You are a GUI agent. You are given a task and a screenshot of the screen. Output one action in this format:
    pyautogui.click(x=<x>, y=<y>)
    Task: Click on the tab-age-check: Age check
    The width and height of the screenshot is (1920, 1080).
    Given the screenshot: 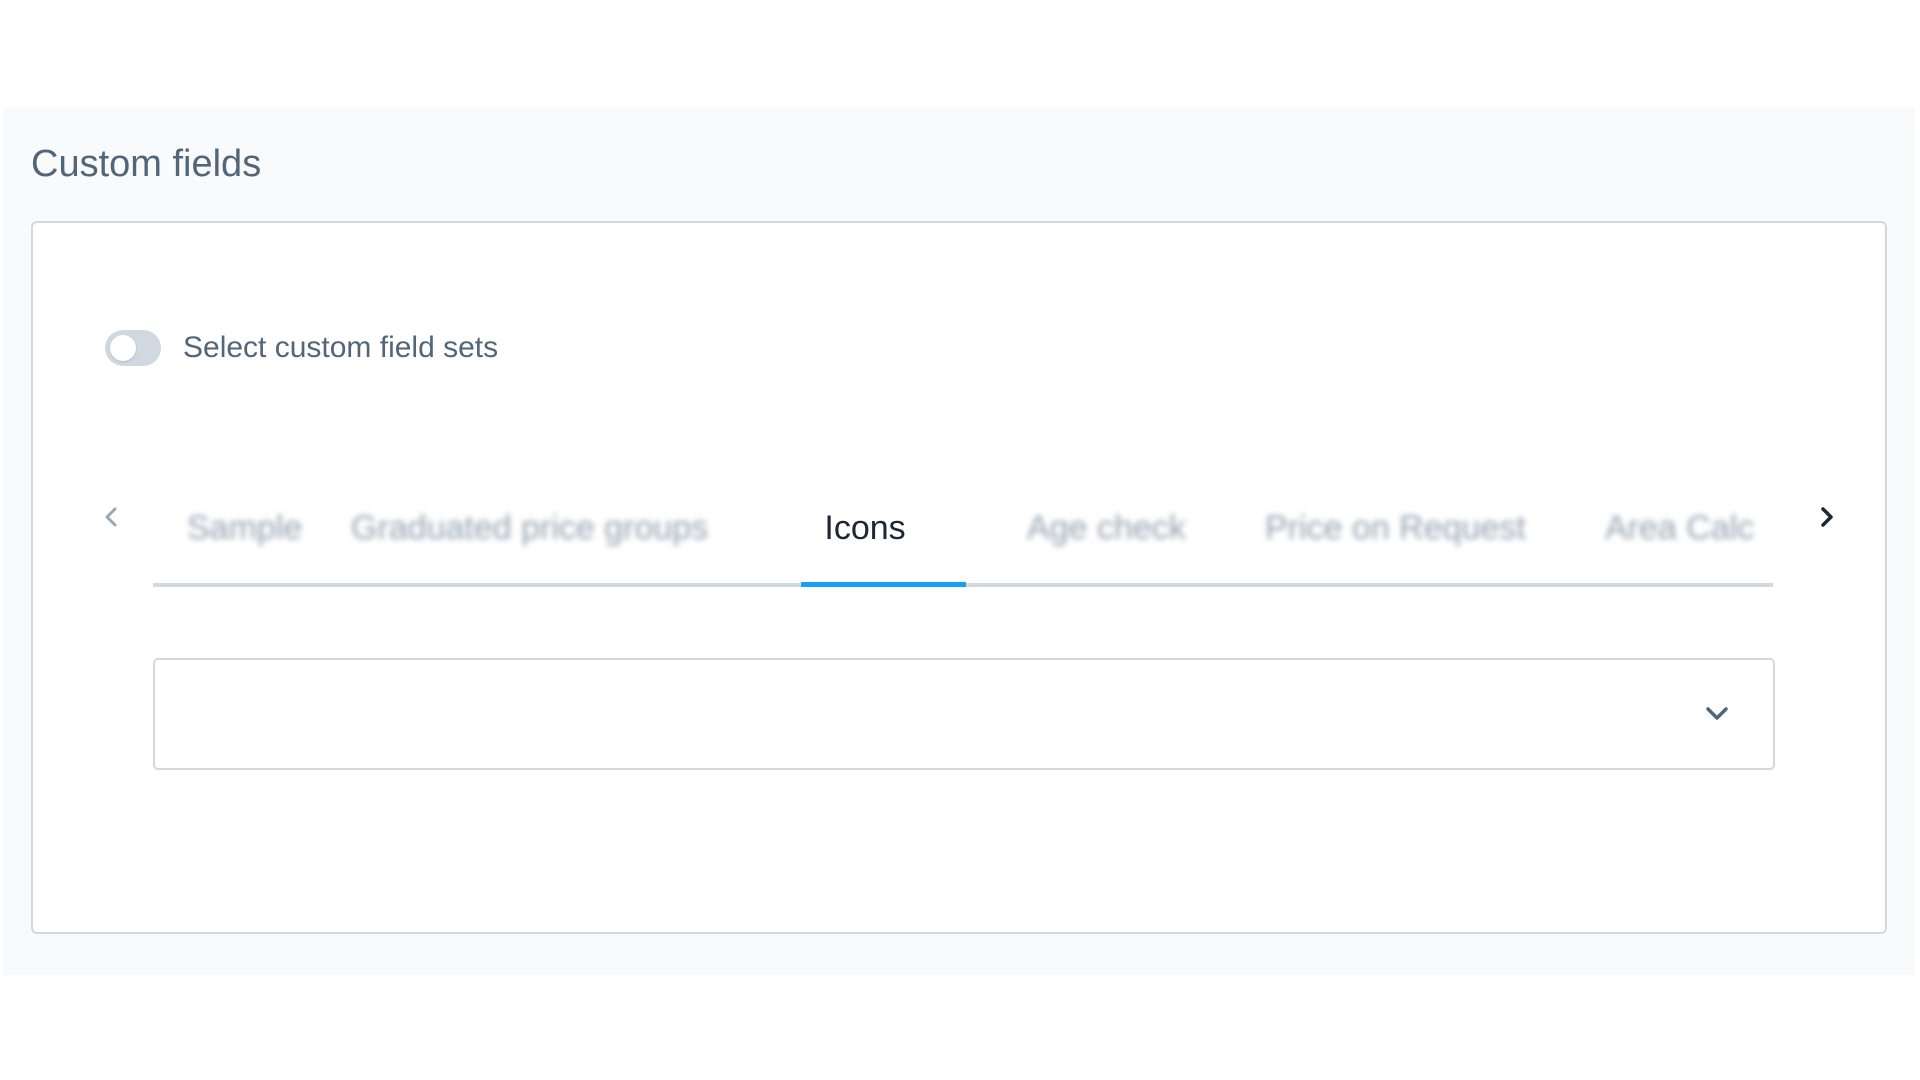 What is the action you would take?
    pyautogui.click(x=1106, y=528)
    